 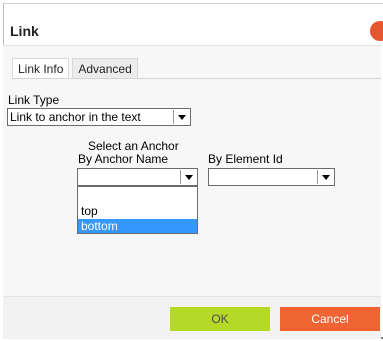 I want to click on tab-link-info: Link Info, so click(x=41, y=68).